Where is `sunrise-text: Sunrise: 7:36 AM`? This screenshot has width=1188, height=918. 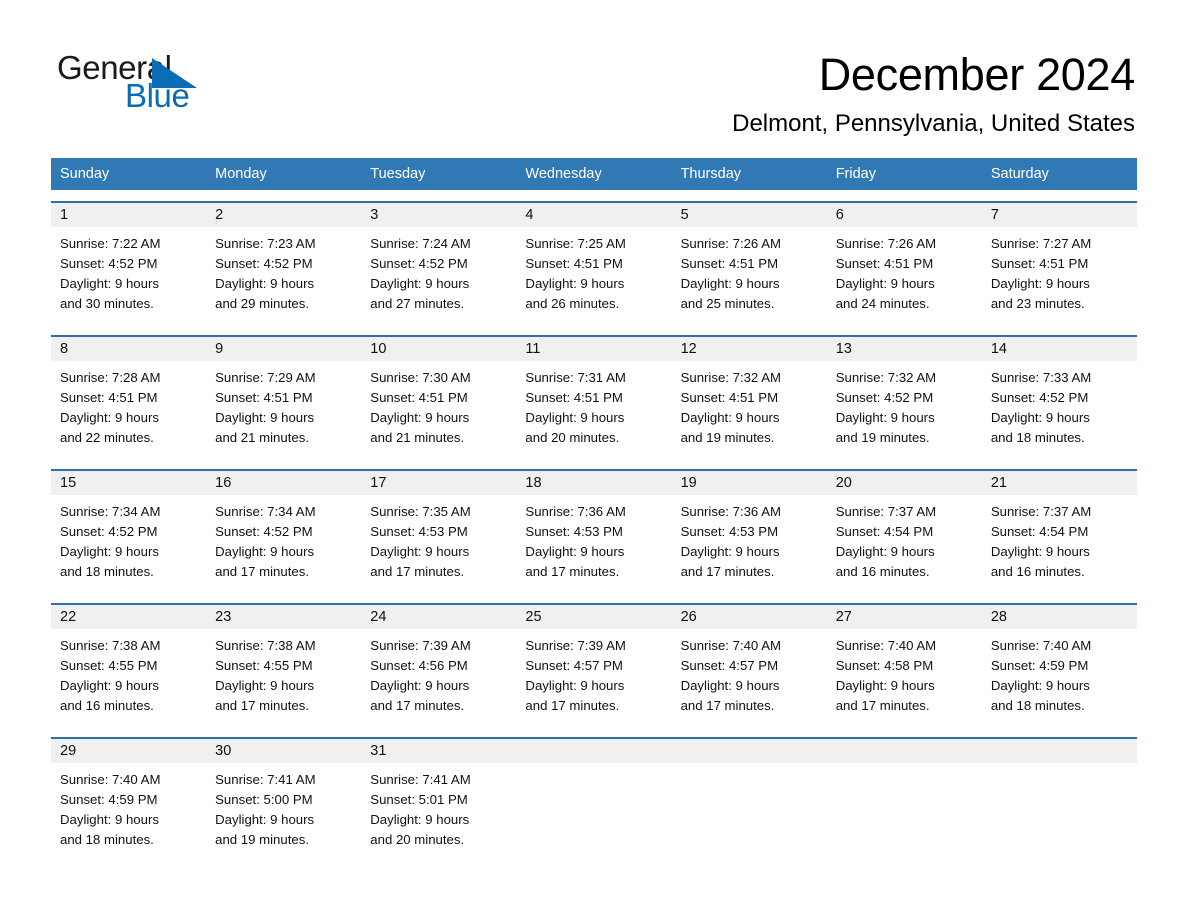
sunrise-text: Sunrise: 7:36 AM is located at coordinates (575, 511).